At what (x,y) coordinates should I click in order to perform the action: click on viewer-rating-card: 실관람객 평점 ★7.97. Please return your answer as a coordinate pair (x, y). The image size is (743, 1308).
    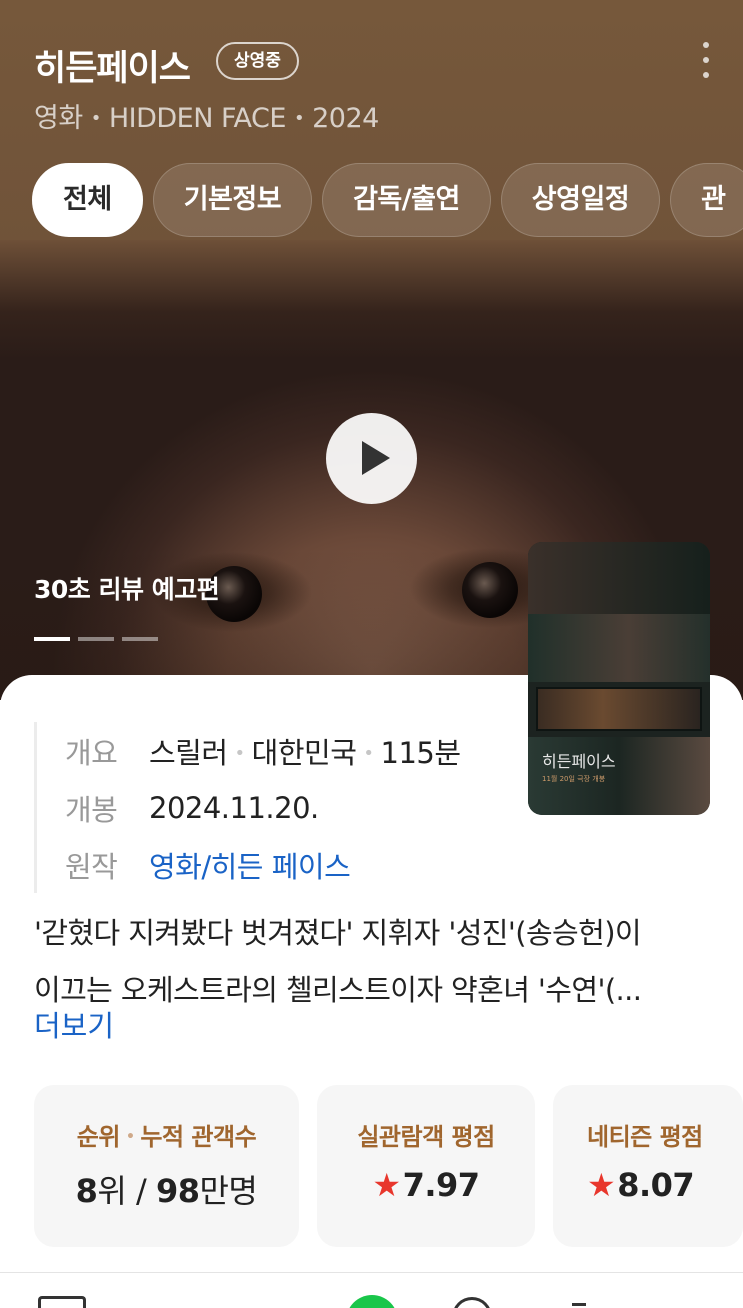
    Looking at the image, I should click on (426, 1166).